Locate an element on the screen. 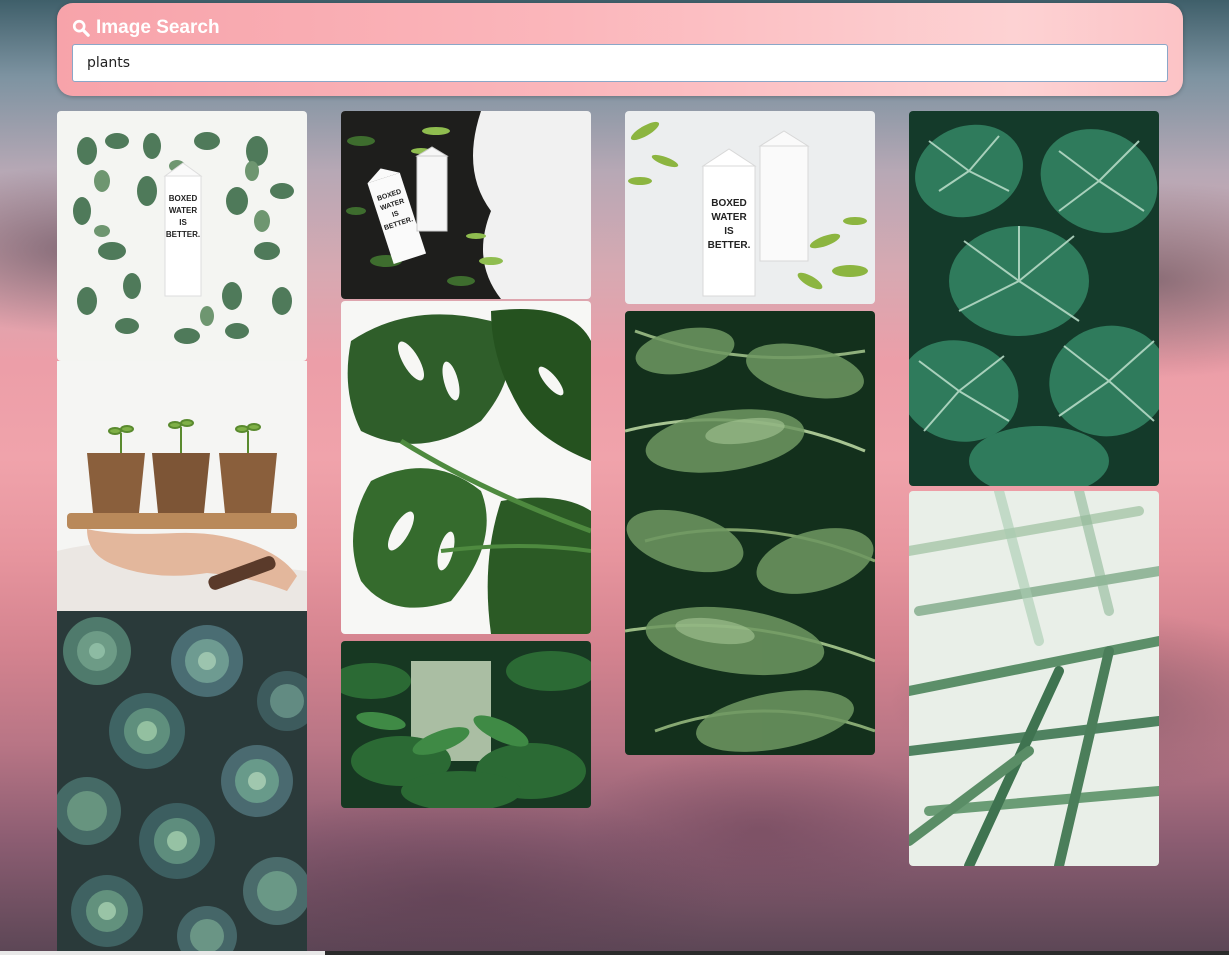 Image resolution: width=1229 pixels, height=955 pixels. search-icon is located at coordinates (81, 28).